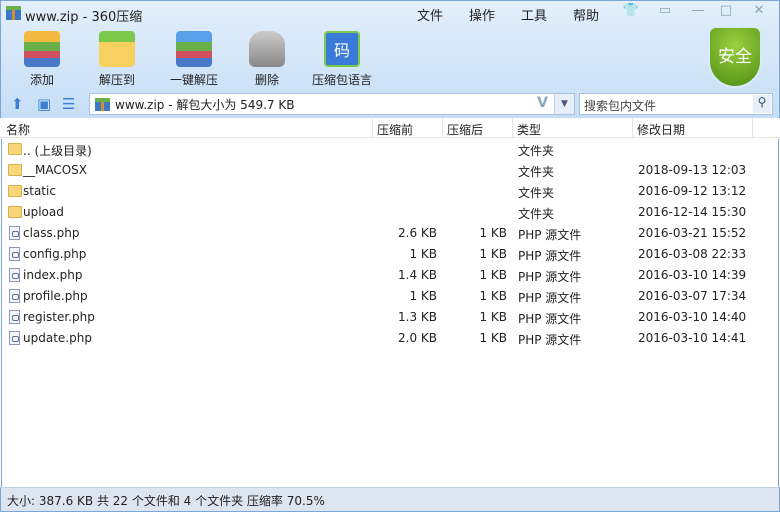 The height and width of the screenshot is (512, 780). Describe the element at coordinates (762, 104) in the screenshot. I see `search-icon: ⚲` at that location.